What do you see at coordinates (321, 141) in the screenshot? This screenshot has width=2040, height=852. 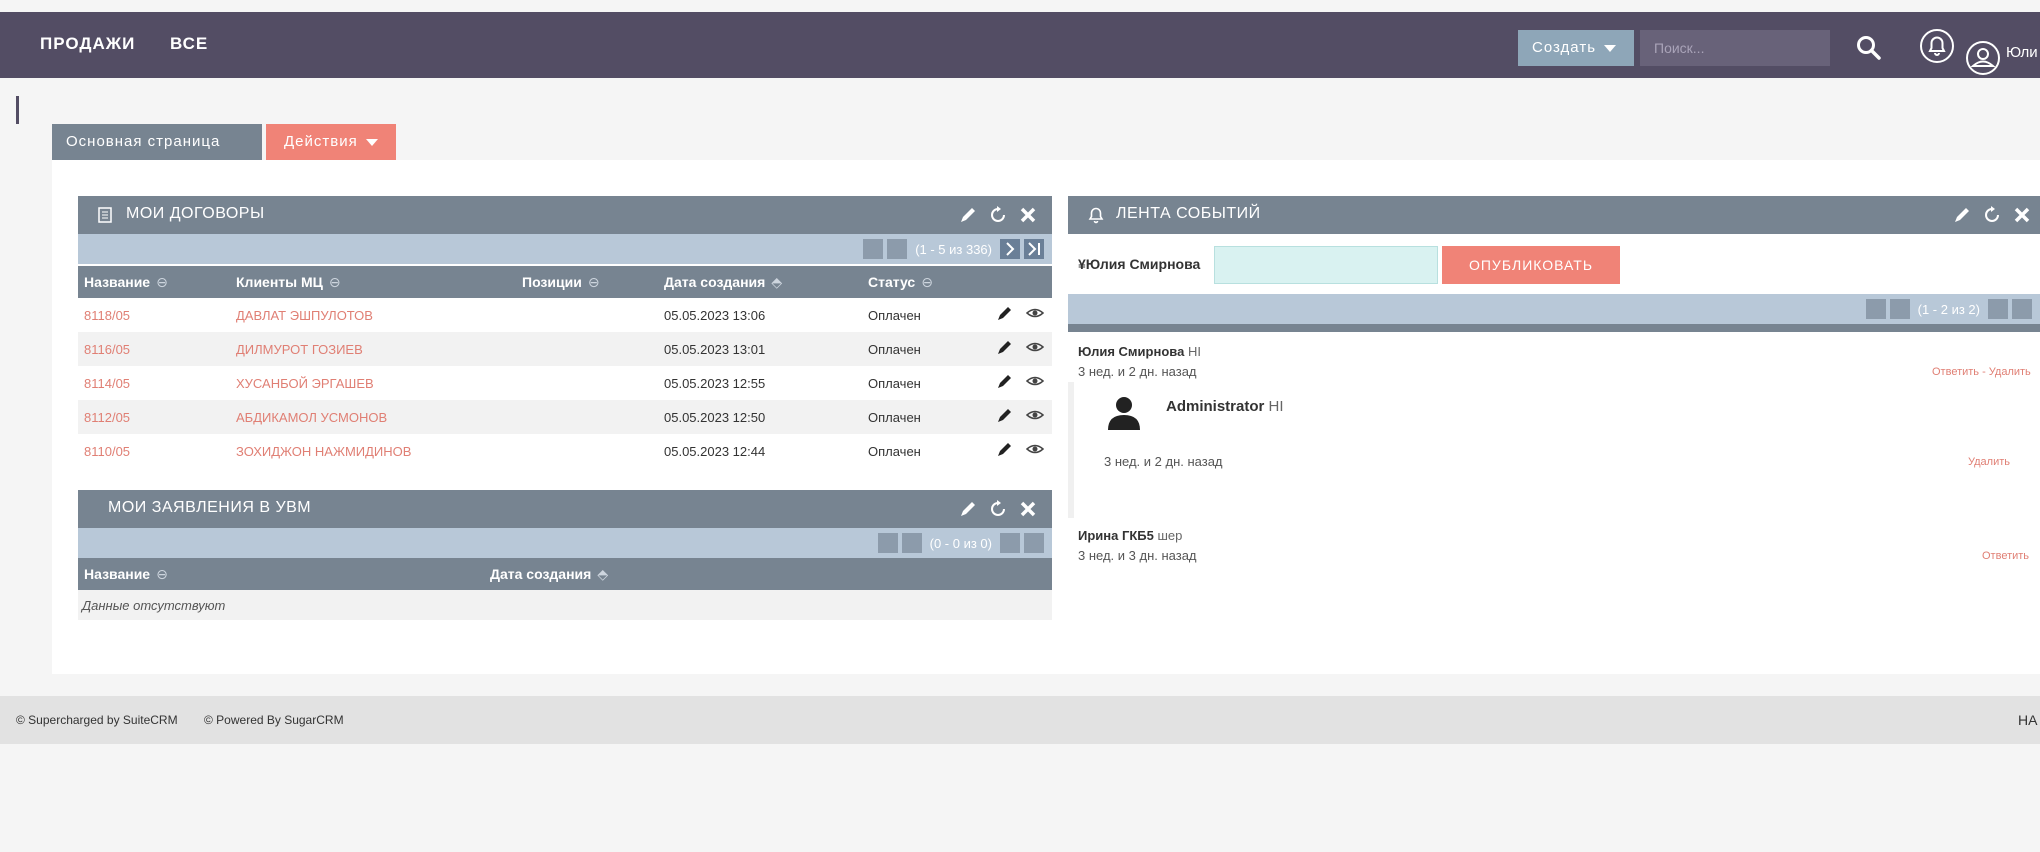 I see `tab-actions-label: Действия` at bounding box center [321, 141].